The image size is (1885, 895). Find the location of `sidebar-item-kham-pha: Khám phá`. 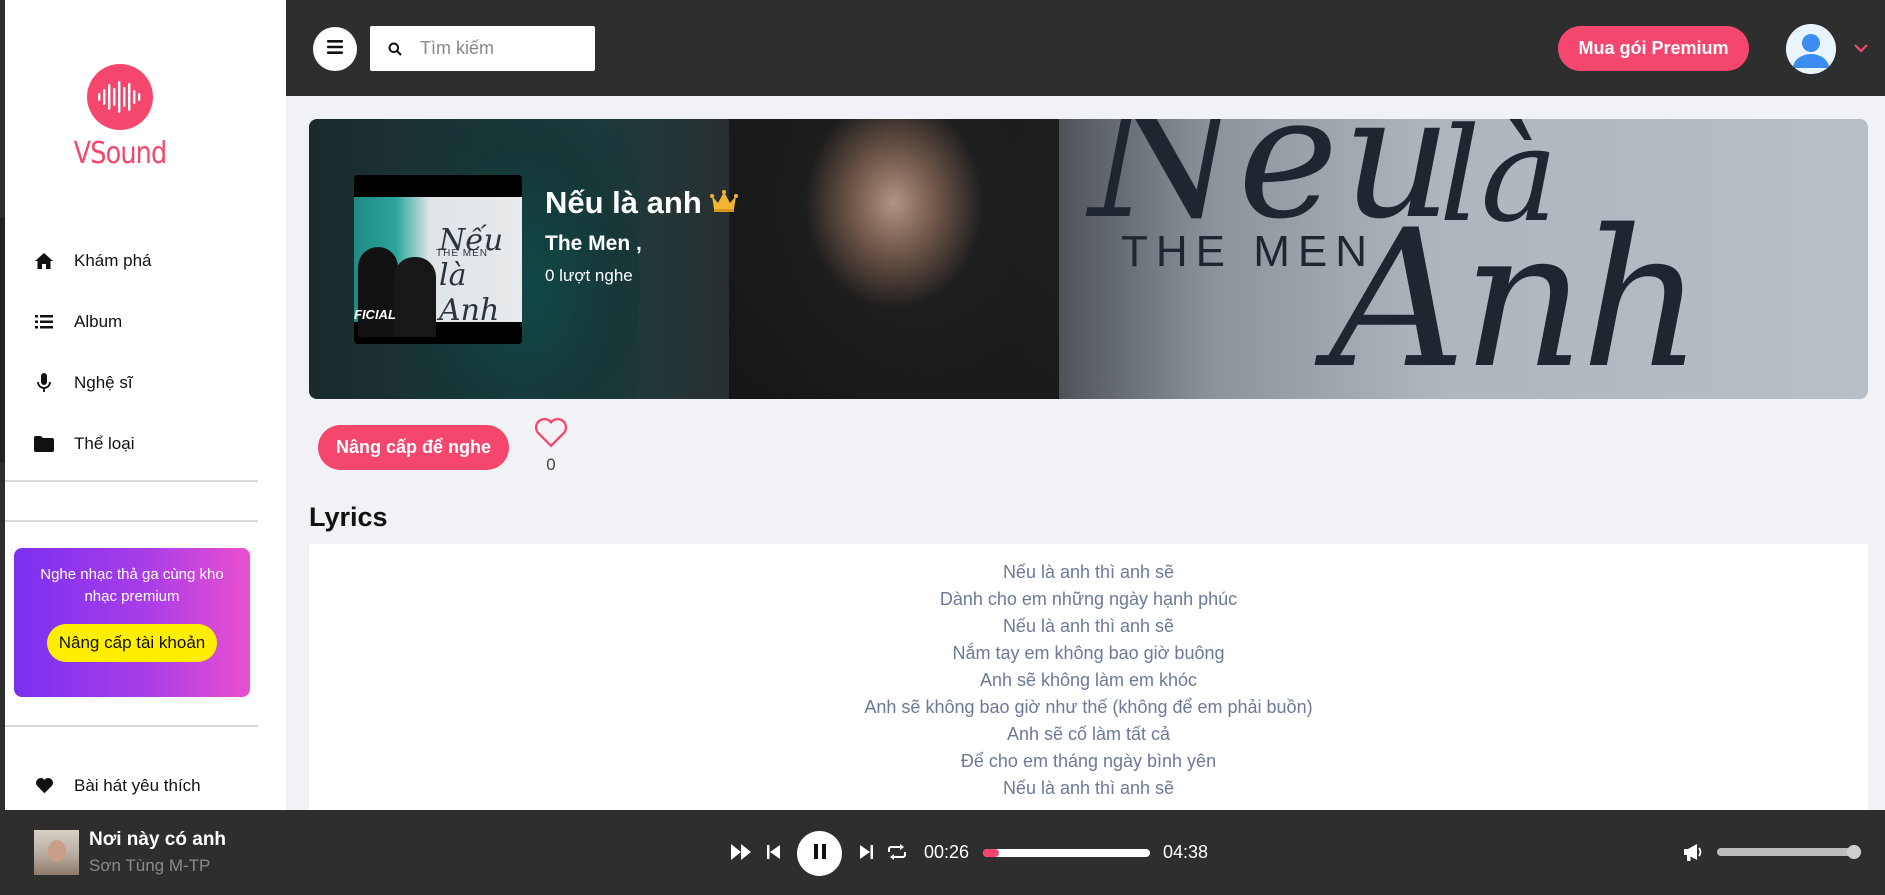

sidebar-item-kham-pha: Khám phá is located at coordinates (92, 260).